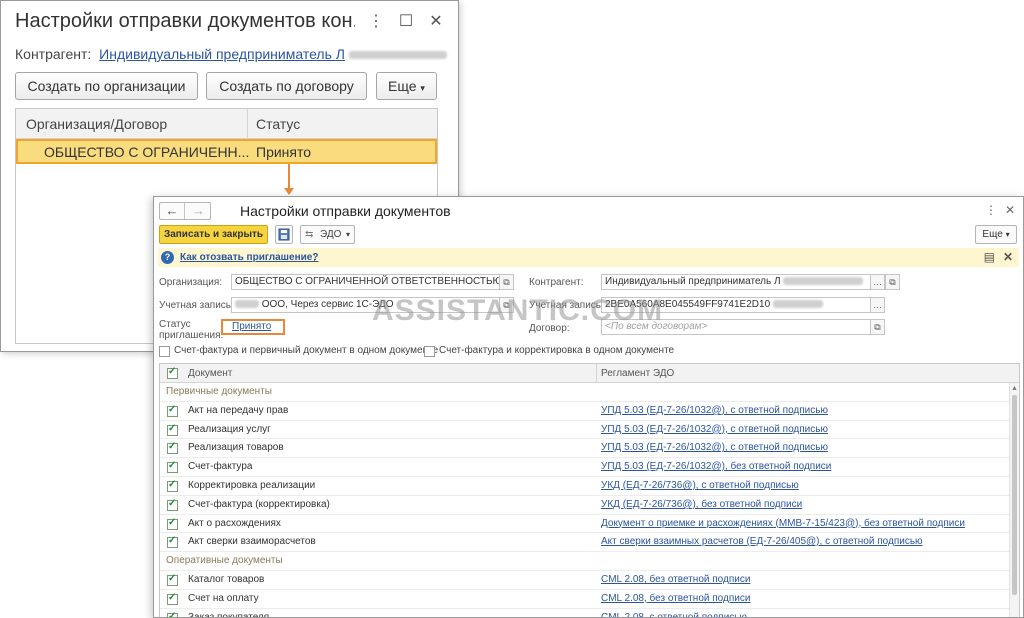 This screenshot has height=618, width=1024. What do you see at coordinates (238, 410) in the screenshot?
I see `document-name: Акт на передачу прав` at bounding box center [238, 410].